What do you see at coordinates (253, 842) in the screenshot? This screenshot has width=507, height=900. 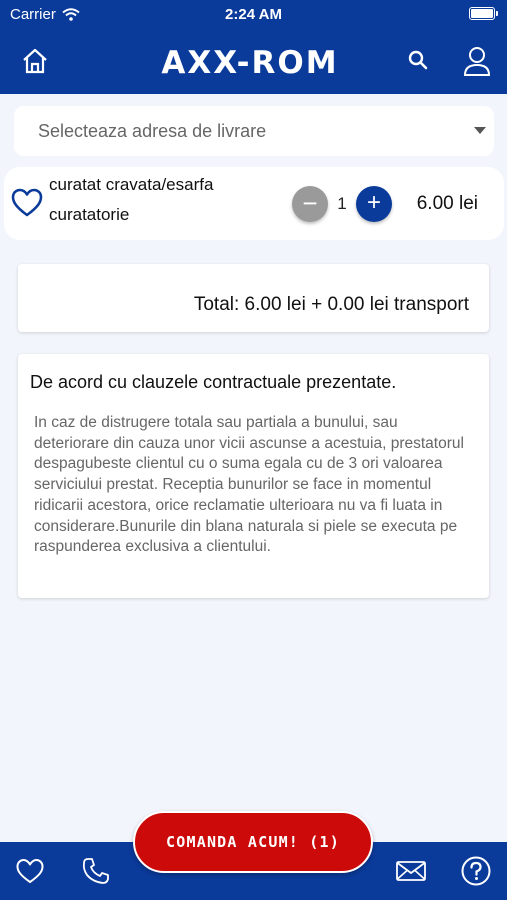 I see `order-now-button: COMANDA ACUM! (1)` at bounding box center [253, 842].